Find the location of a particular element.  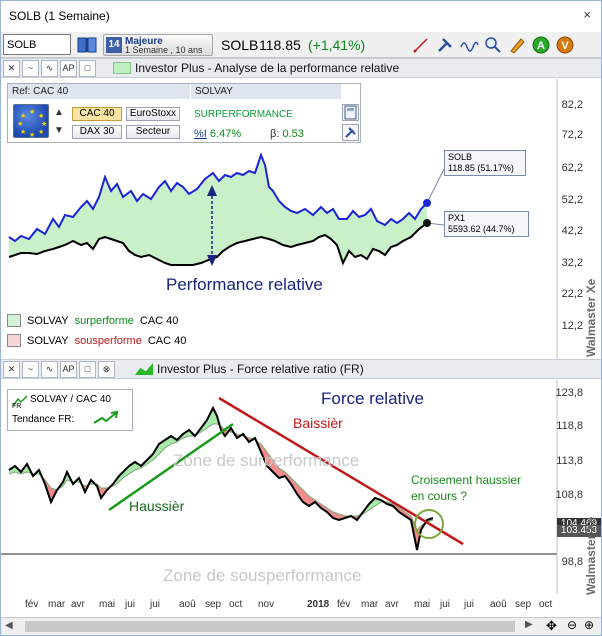

zoom-out-icon: ⊖ is located at coordinates (572, 625).